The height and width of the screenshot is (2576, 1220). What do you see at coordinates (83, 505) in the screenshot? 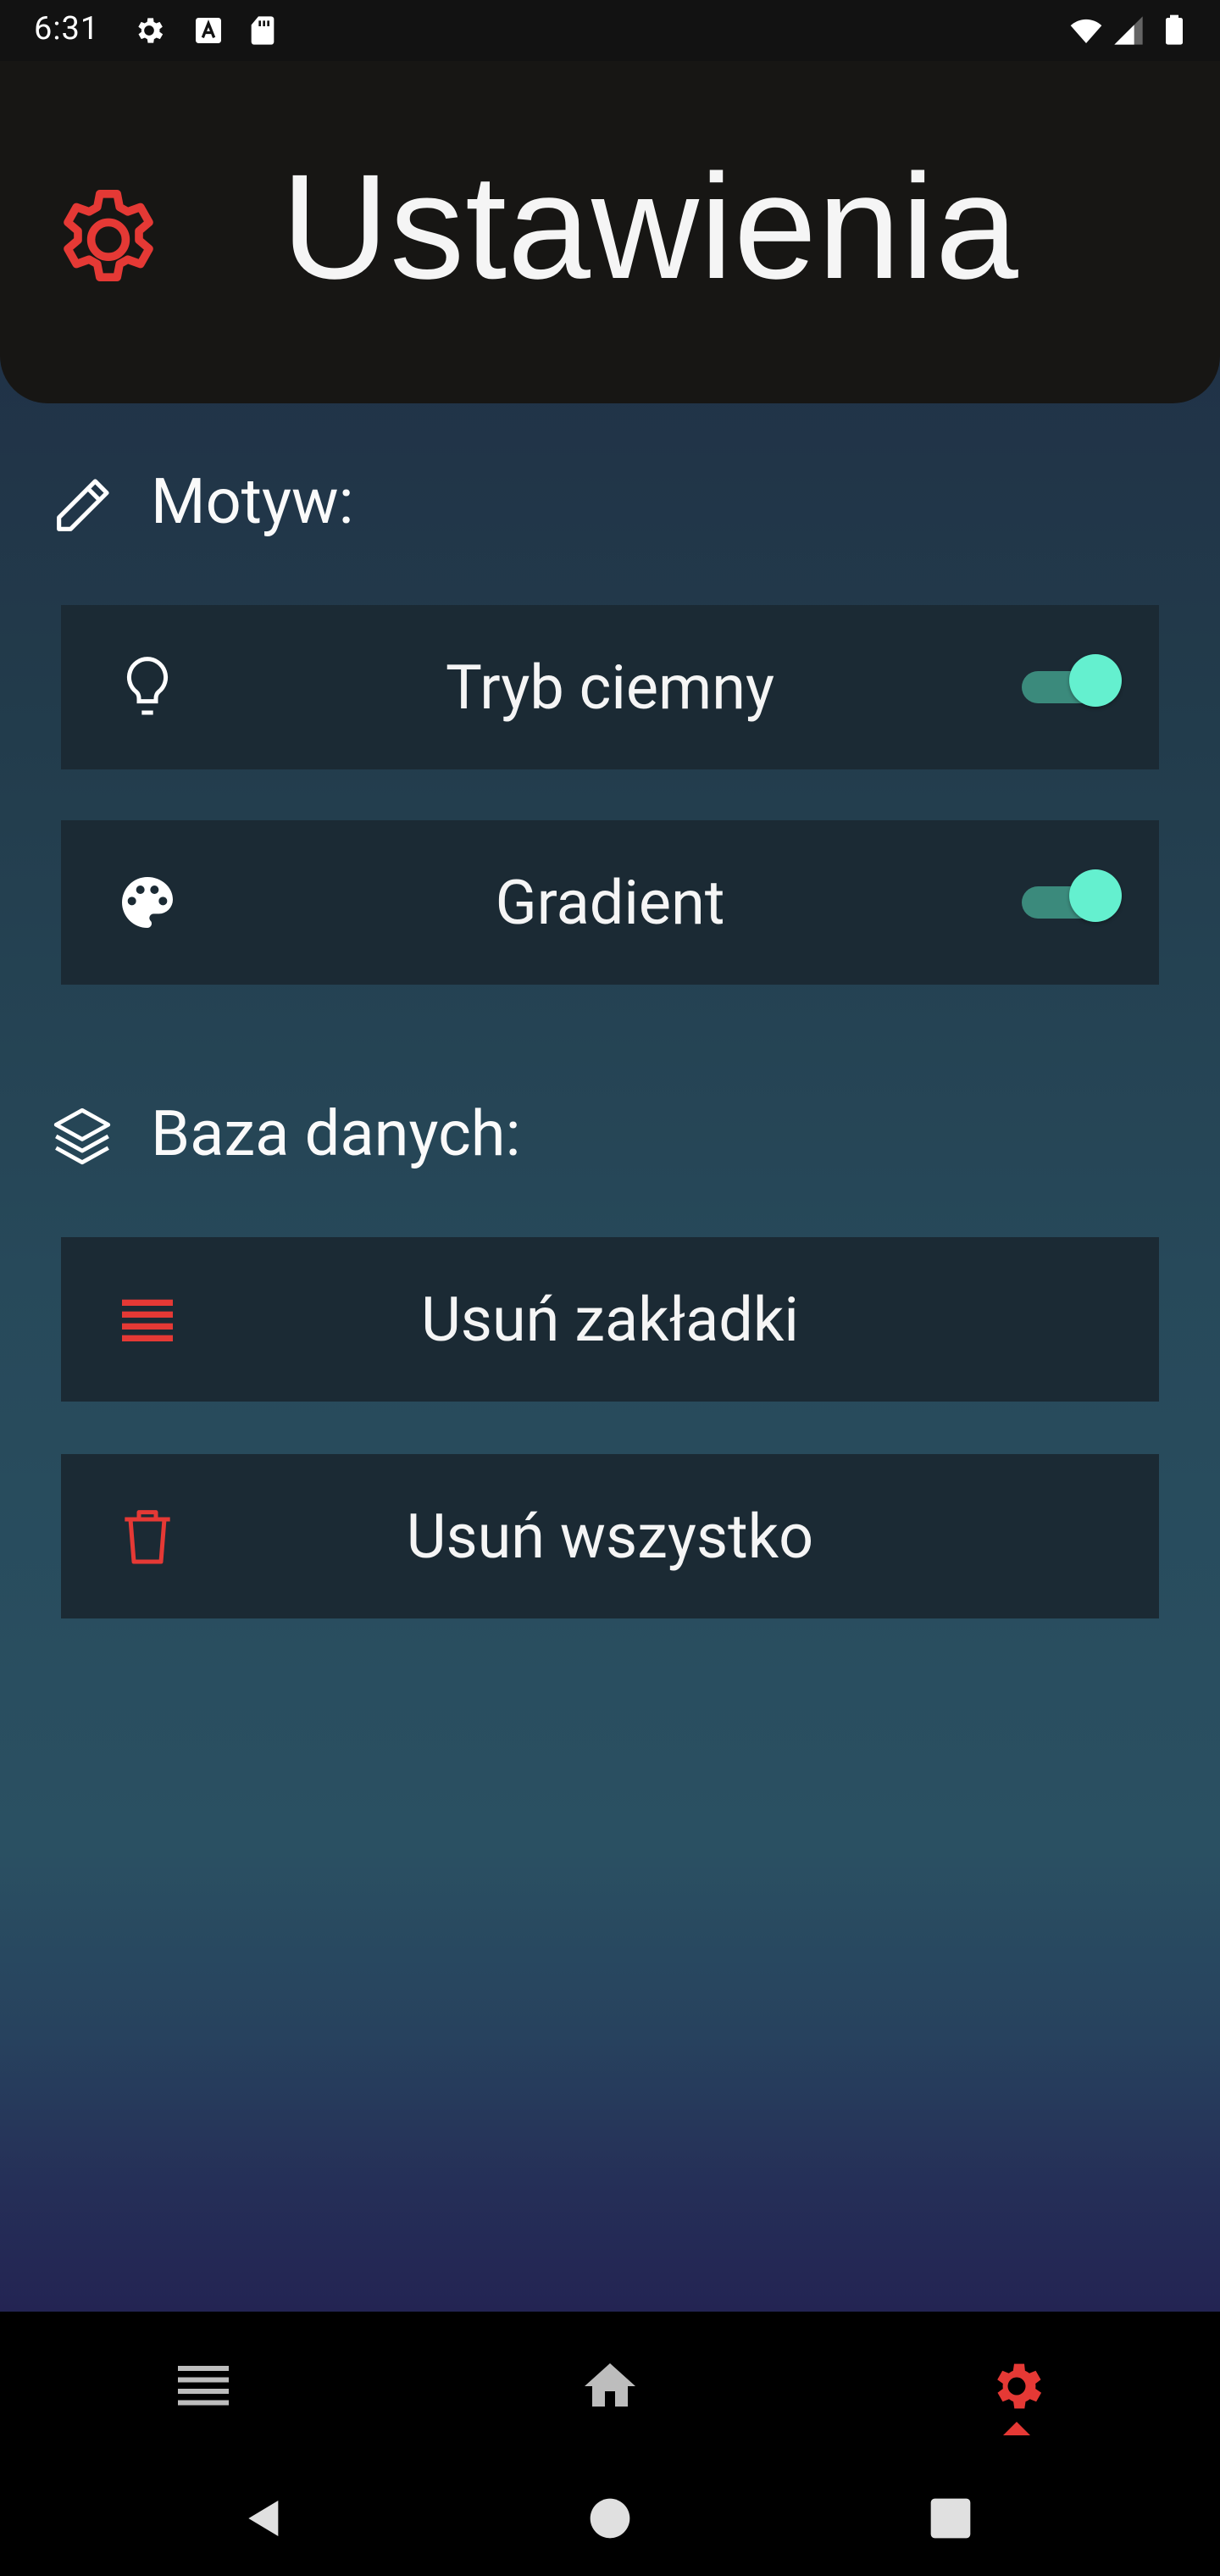
I see `pencil-icon` at bounding box center [83, 505].